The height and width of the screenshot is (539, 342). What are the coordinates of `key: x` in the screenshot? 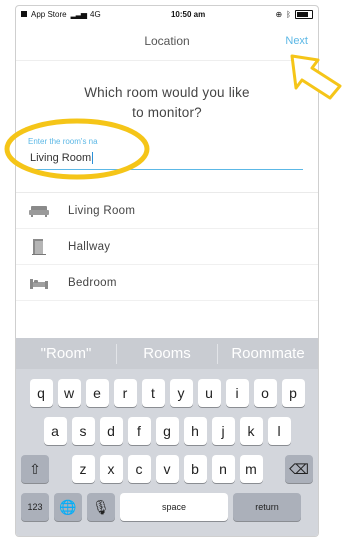 It's located at (111, 469).